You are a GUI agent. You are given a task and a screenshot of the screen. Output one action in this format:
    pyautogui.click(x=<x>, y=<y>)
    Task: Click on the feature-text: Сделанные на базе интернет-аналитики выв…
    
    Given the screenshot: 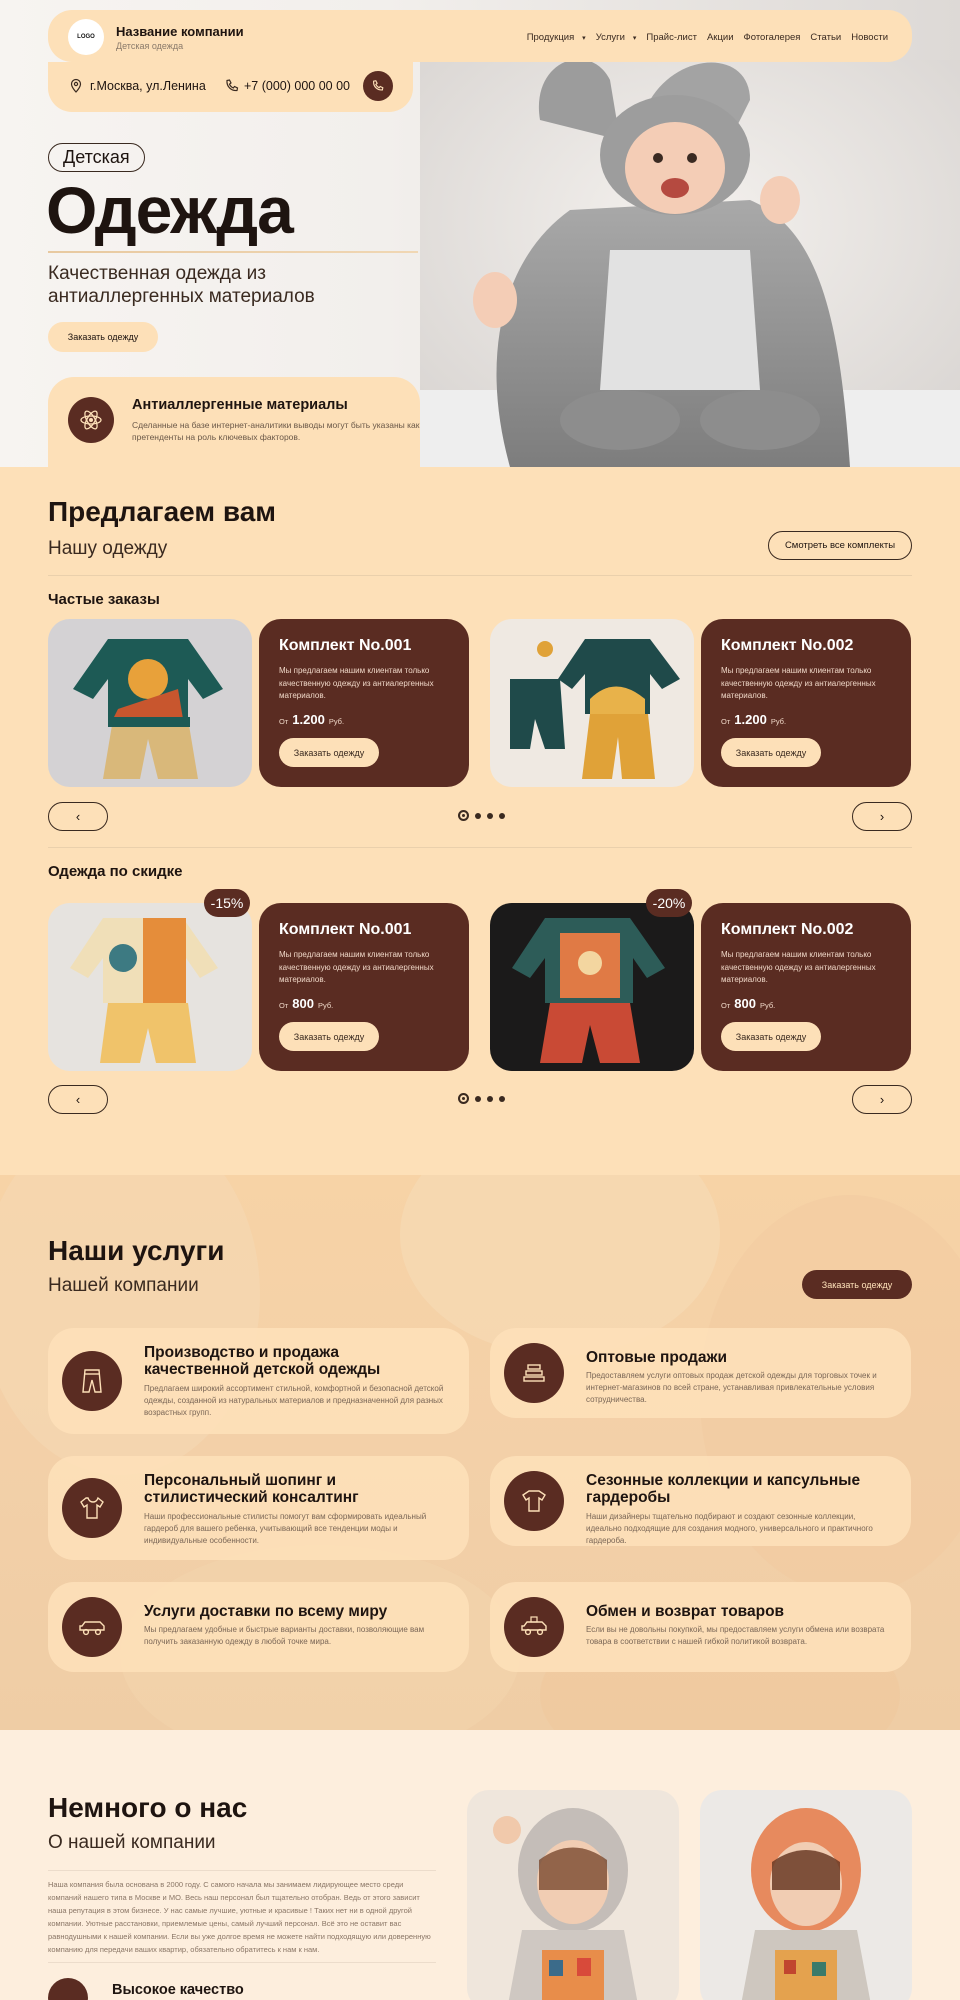 What is the action you would take?
    pyautogui.click(x=276, y=431)
    